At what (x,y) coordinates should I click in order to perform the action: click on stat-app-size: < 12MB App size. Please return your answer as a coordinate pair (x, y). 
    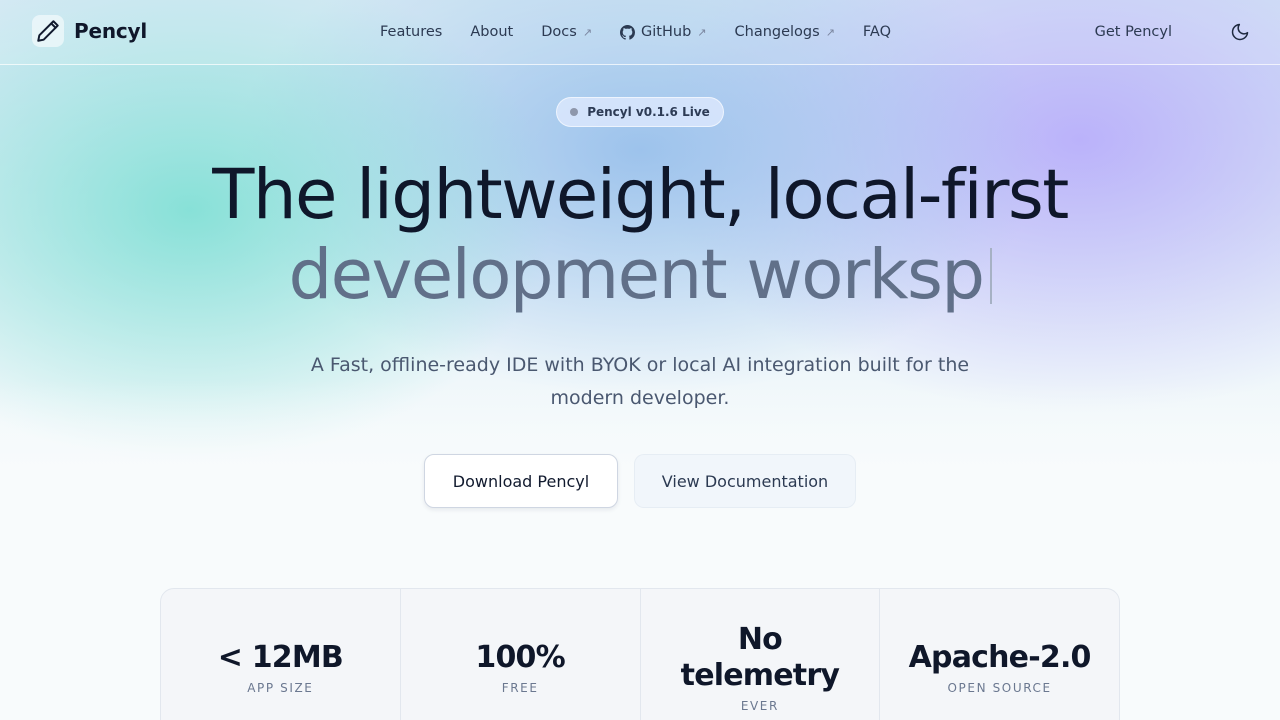
    Looking at the image, I should click on (281, 654).